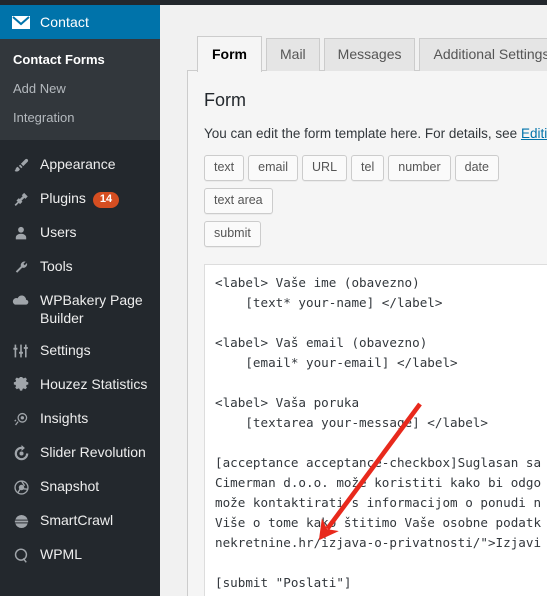  Describe the element at coordinates (106, 200) in the screenshot. I see `plugins-update-badge: 14` at that location.